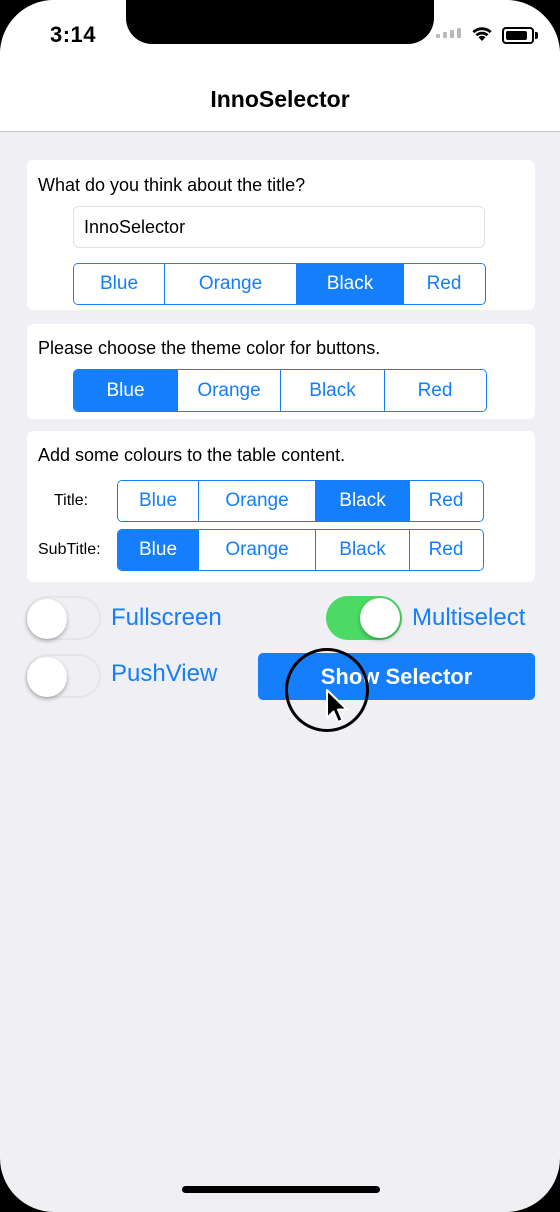 This screenshot has width=560, height=1212. I want to click on table-subtitle-option-orange: Orange, so click(257, 550).